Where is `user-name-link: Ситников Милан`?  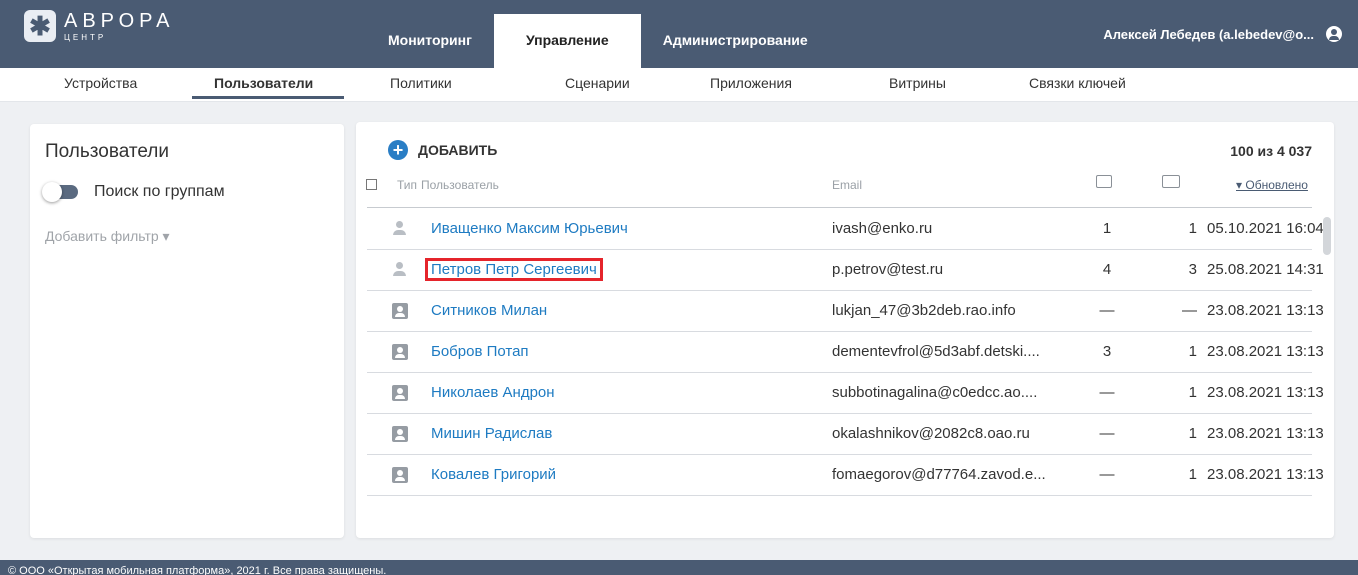 user-name-link: Ситников Милан is located at coordinates (489, 310).